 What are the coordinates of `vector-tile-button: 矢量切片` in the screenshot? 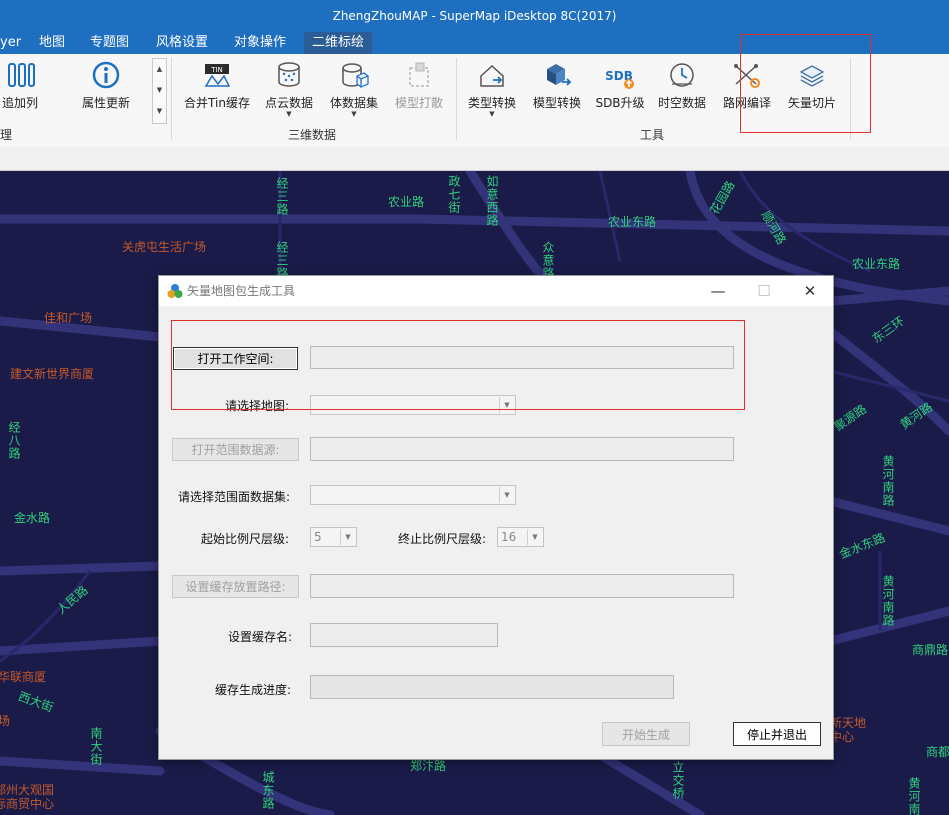 It's located at (812, 91).